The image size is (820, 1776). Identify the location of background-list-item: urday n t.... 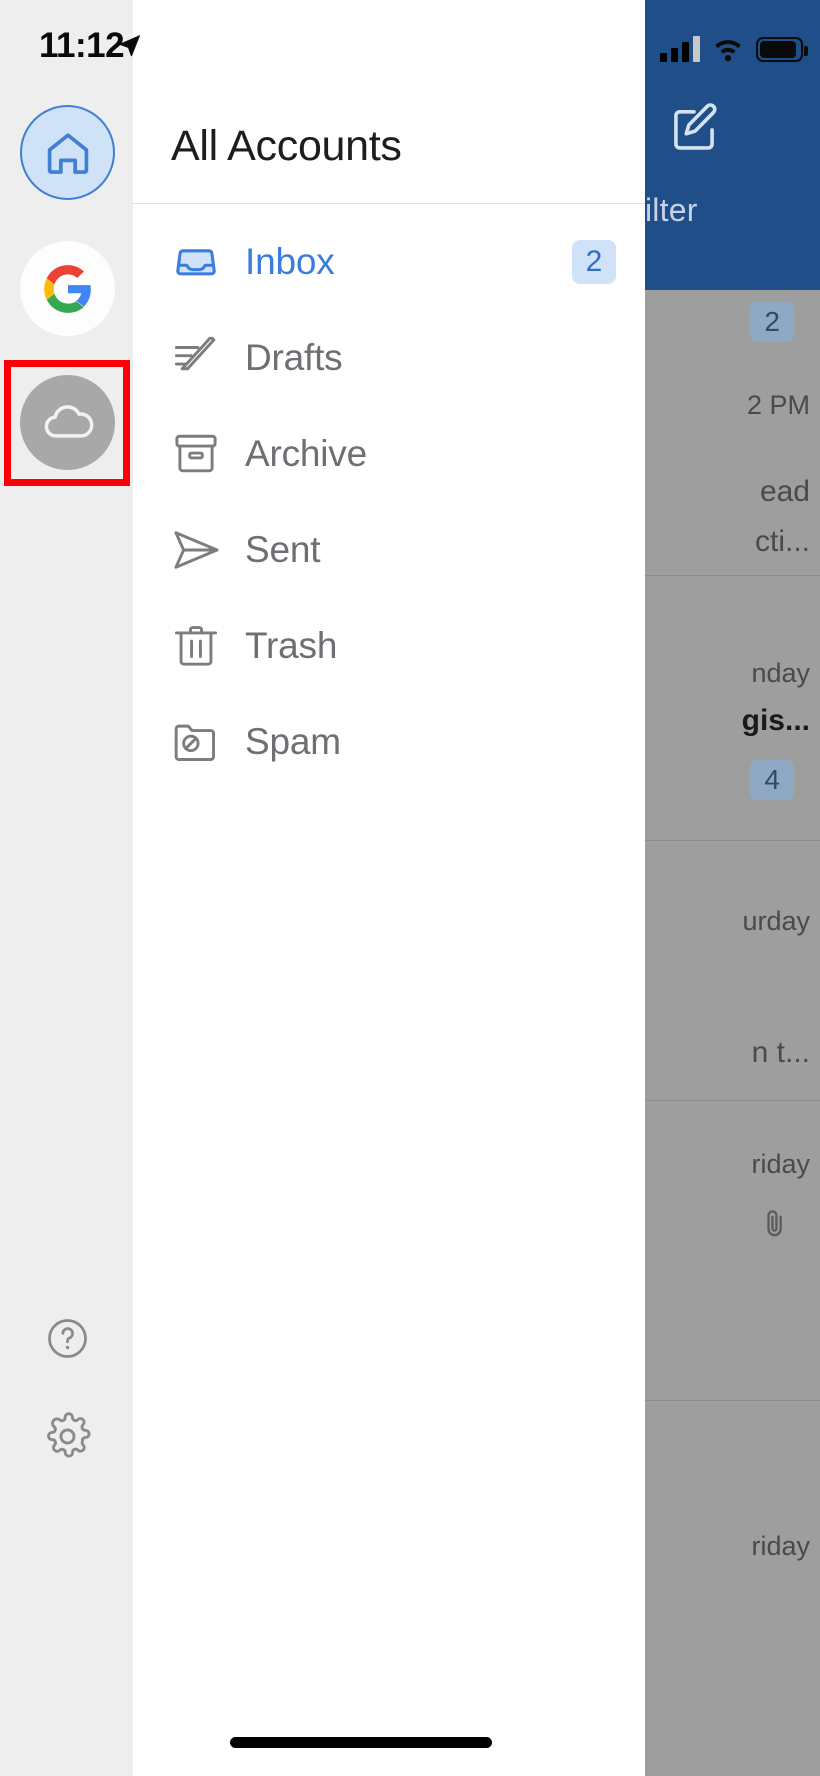
(732, 971).